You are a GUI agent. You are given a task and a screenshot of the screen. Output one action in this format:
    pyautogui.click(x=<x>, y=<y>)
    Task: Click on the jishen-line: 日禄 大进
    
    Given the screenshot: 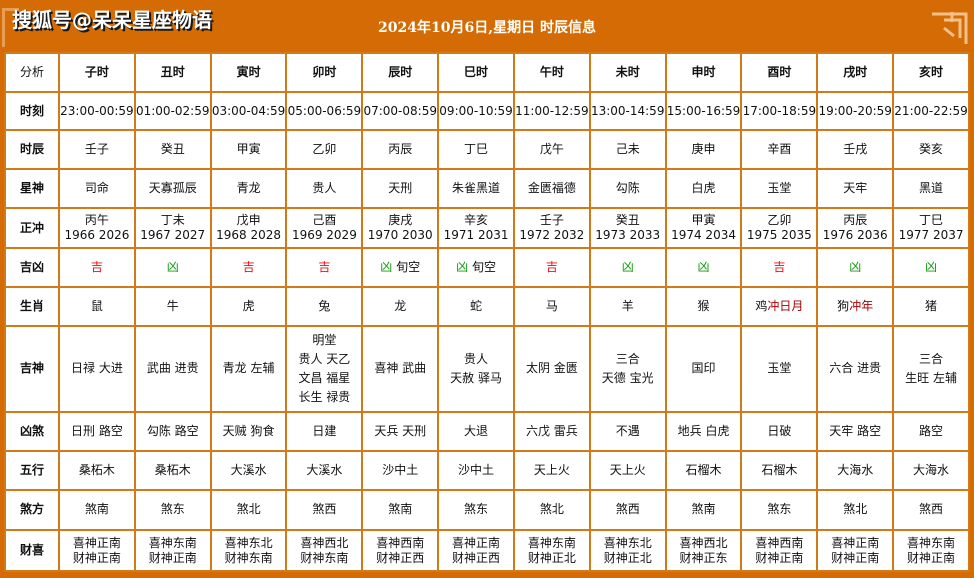 What is the action you would take?
    pyautogui.click(x=97, y=368)
    